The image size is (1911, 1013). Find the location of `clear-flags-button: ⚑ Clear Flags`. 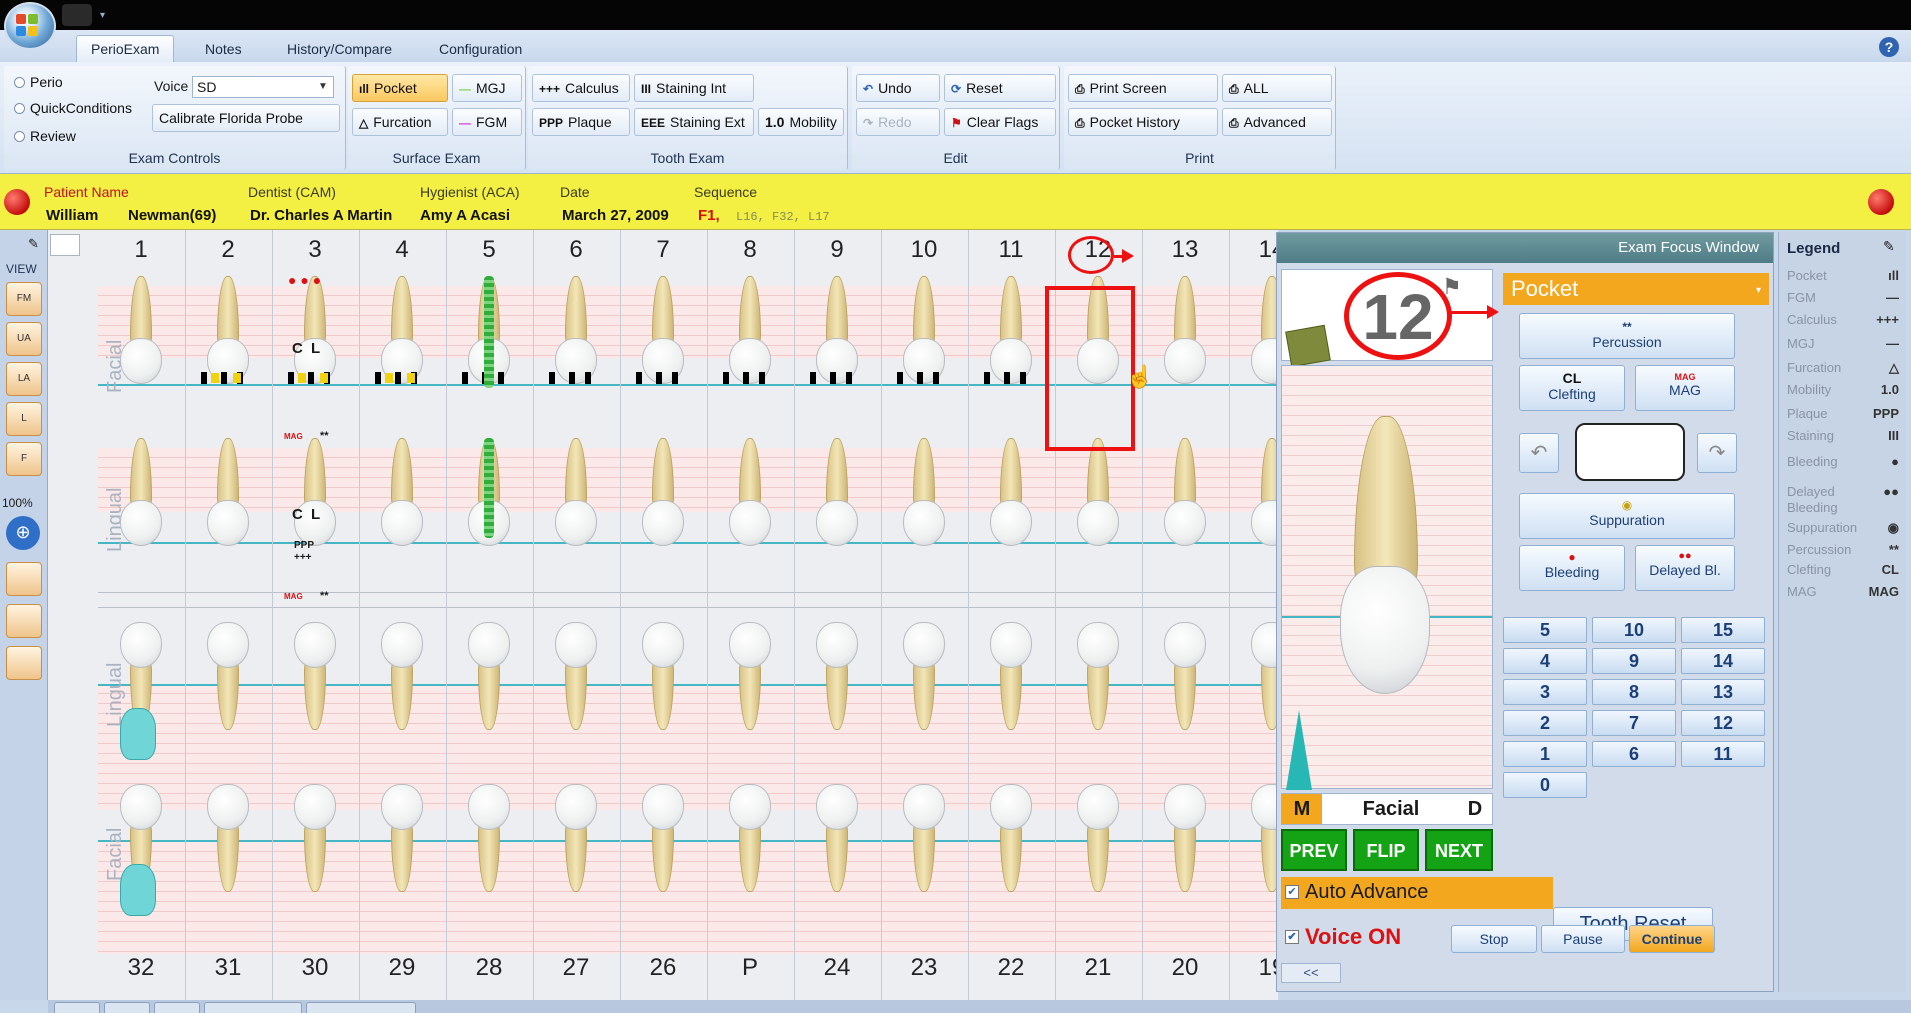

clear-flags-button: ⚑ Clear Flags is located at coordinates (1000, 122).